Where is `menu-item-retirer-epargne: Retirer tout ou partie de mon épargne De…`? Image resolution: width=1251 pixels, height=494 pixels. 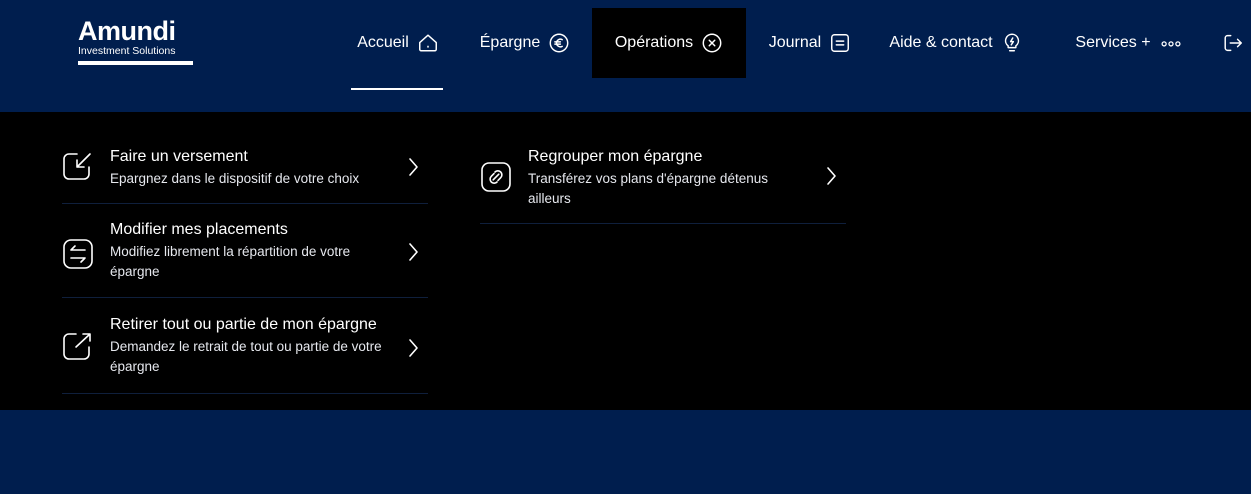 menu-item-retirer-epargne: Retirer tout ou partie de mon épargne De… is located at coordinates (245, 354).